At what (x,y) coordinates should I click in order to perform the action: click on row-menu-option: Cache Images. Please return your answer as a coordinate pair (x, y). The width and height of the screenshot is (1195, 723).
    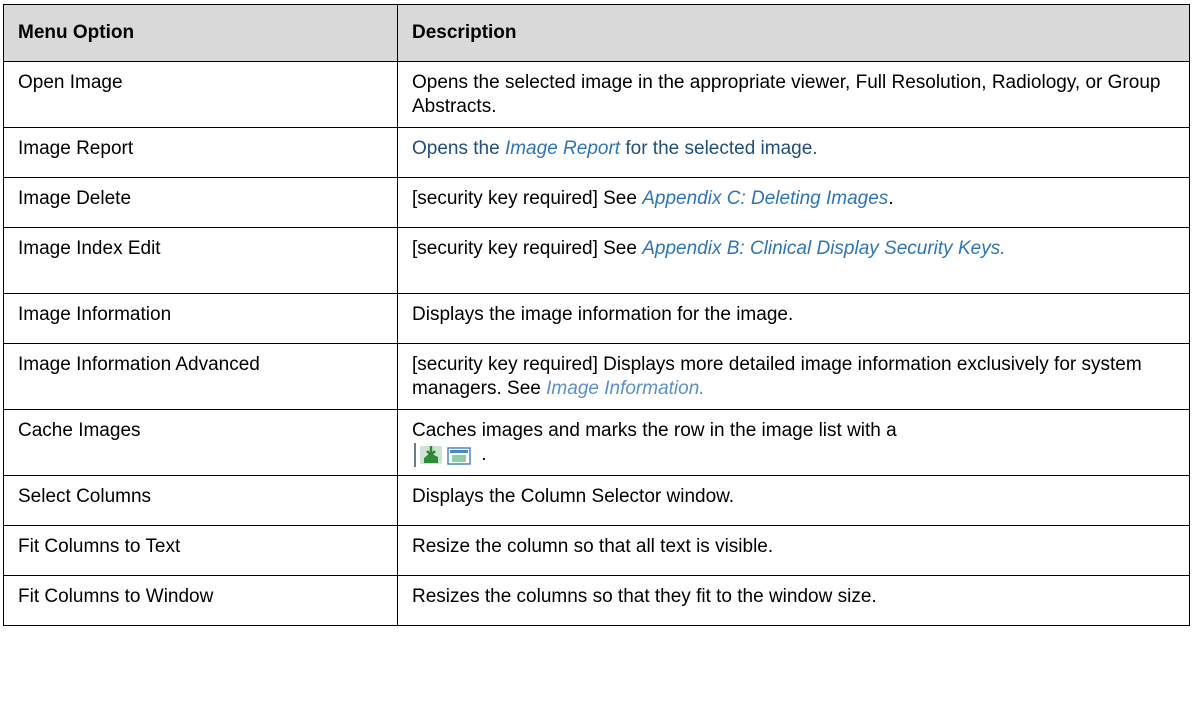
    Looking at the image, I should click on (200, 442).